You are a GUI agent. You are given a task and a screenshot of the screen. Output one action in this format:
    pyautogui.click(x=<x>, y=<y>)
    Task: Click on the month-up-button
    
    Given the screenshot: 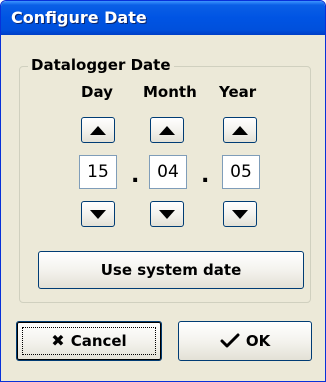 What is the action you would take?
    pyautogui.click(x=167, y=130)
    